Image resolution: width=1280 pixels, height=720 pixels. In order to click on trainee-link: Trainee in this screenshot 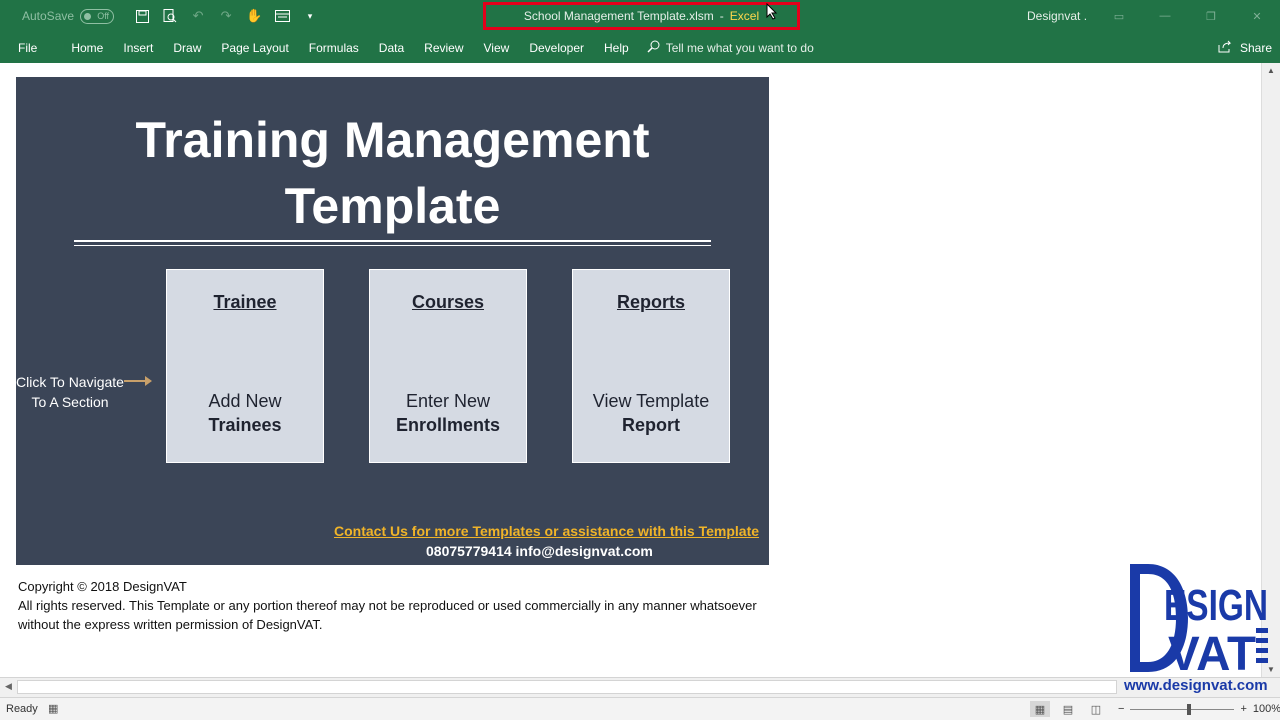, I will do `click(245, 302)`.